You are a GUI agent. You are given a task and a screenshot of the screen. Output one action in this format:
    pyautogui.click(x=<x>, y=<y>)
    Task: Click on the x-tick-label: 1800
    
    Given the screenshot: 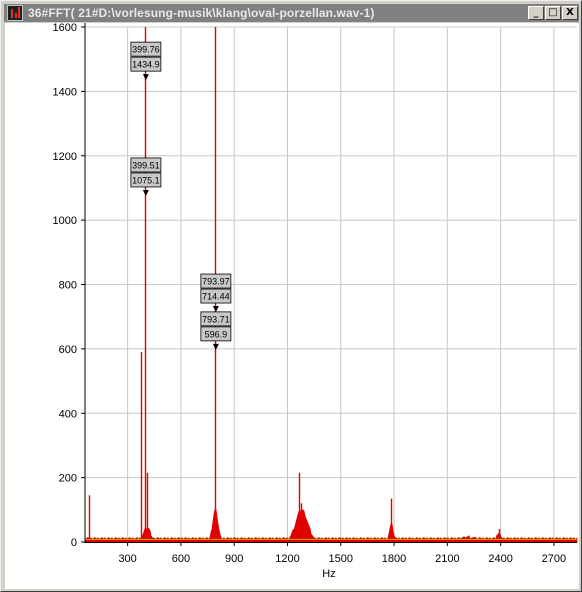 What is the action you would take?
    pyautogui.click(x=394, y=559)
    